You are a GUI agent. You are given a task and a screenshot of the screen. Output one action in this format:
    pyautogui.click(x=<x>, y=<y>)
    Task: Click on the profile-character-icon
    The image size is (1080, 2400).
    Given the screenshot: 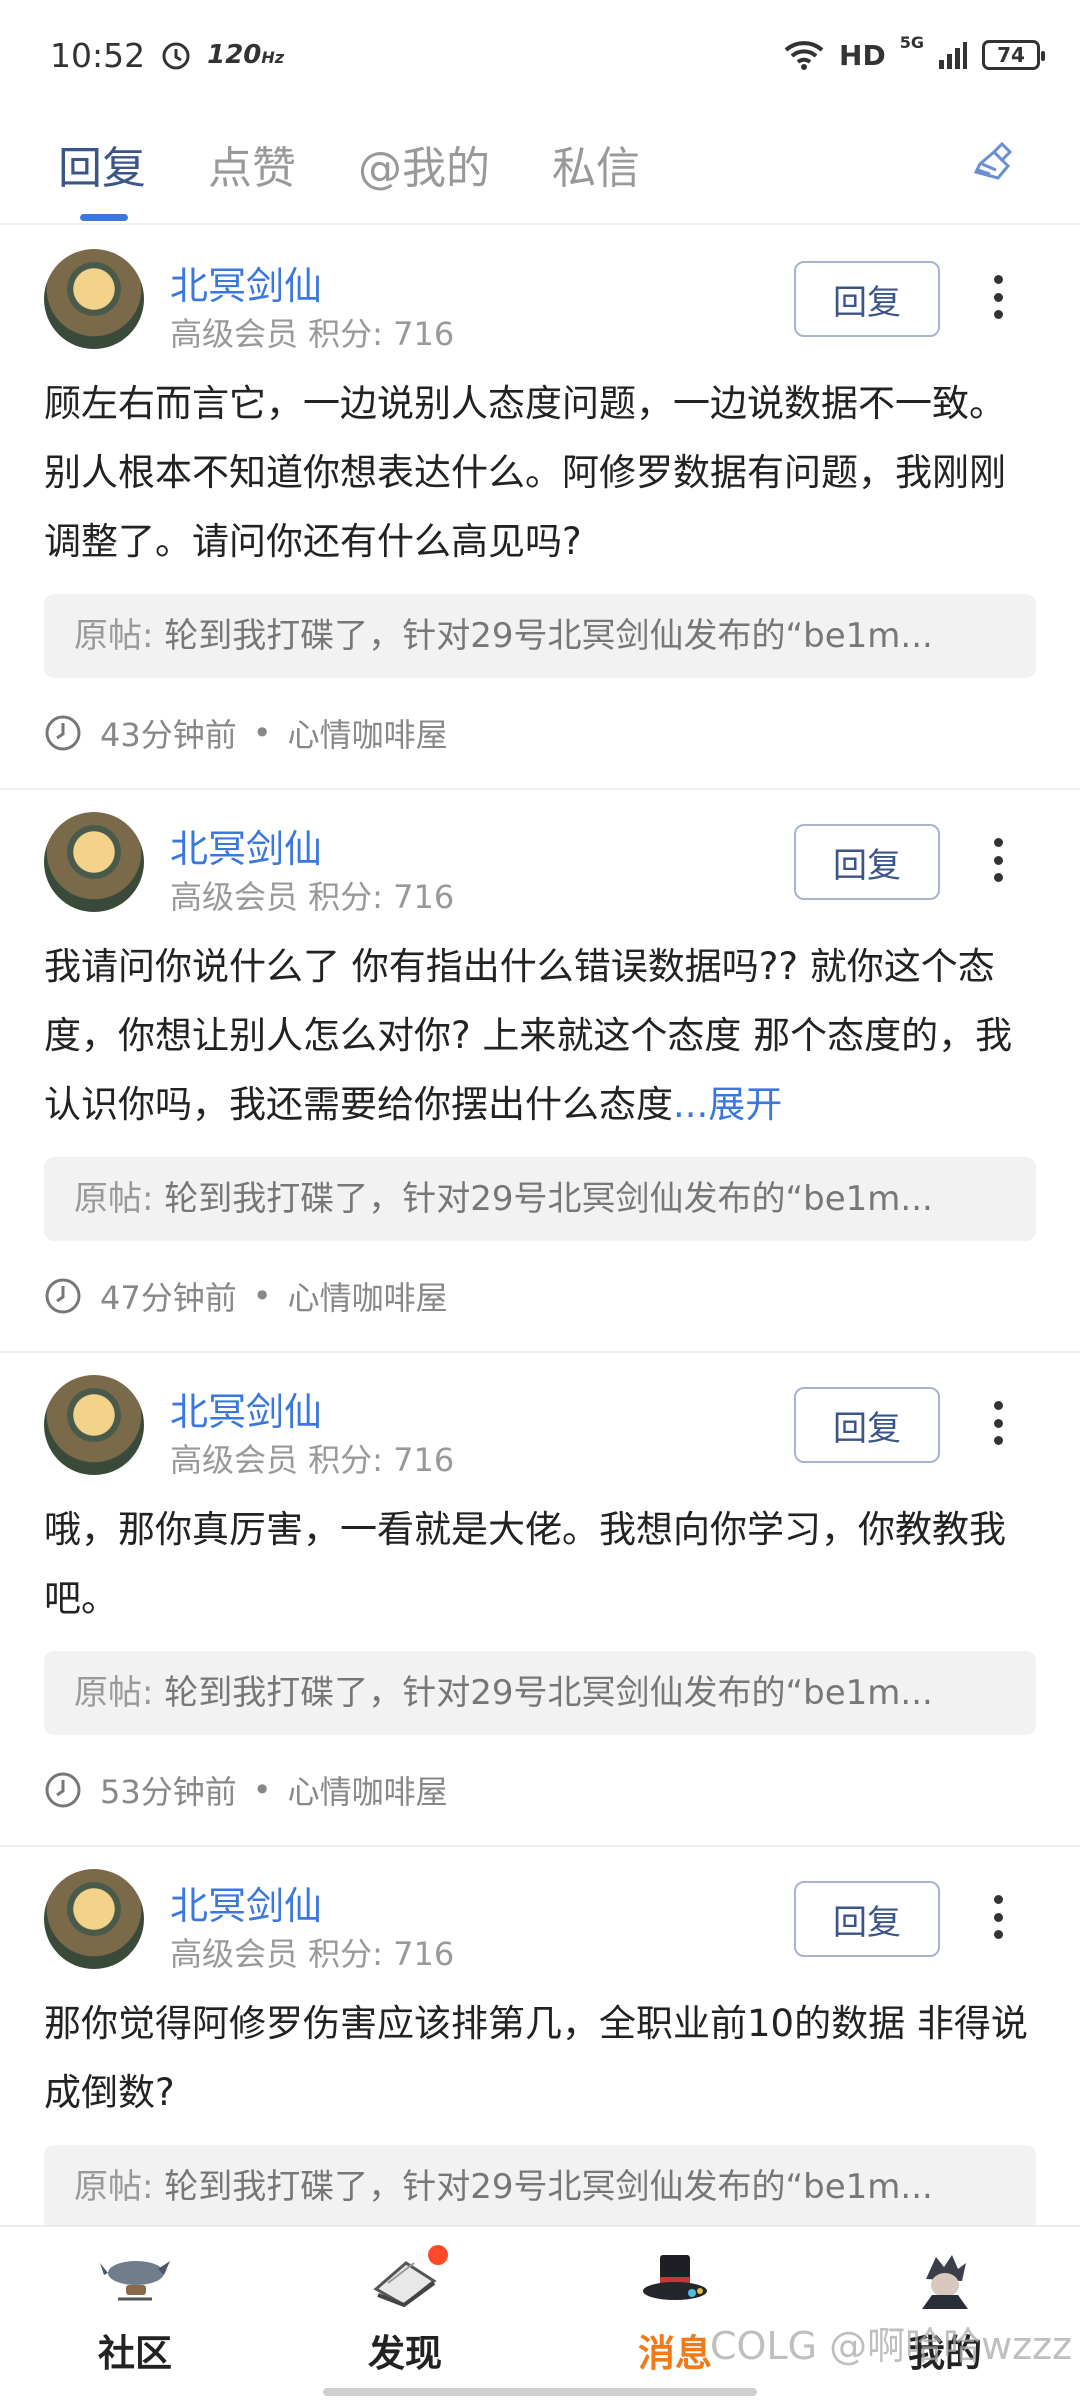 What is the action you would take?
    pyautogui.click(x=945, y=2282)
    